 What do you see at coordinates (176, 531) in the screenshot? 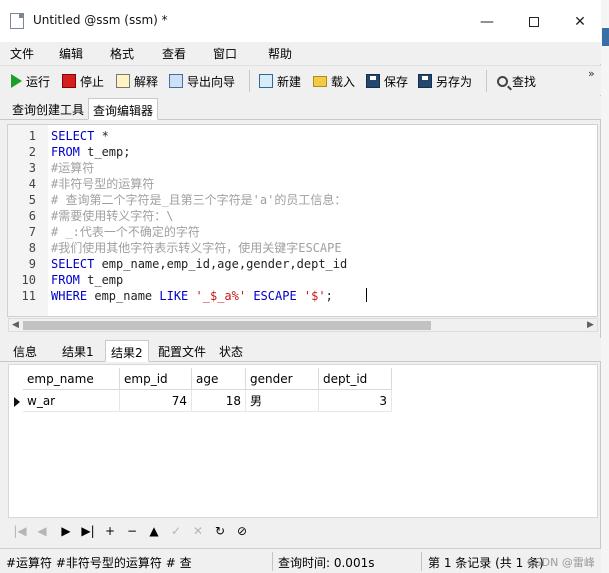
I see `apply-changes-icon: ✓` at bounding box center [176, 531].